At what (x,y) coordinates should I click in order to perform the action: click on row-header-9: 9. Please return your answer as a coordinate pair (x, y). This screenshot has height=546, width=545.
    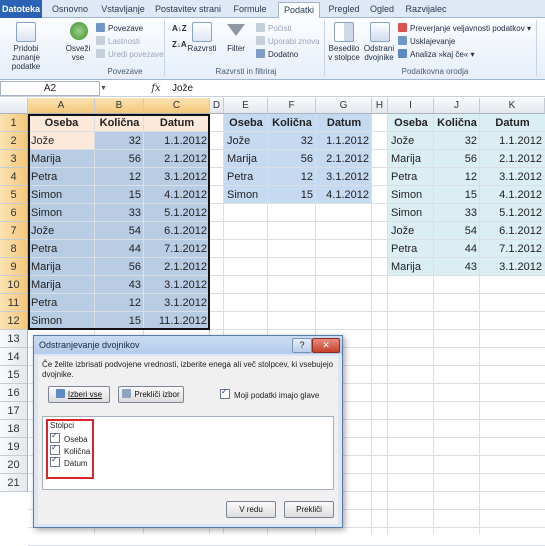
    Looking at the image, I should click on (14, 267).